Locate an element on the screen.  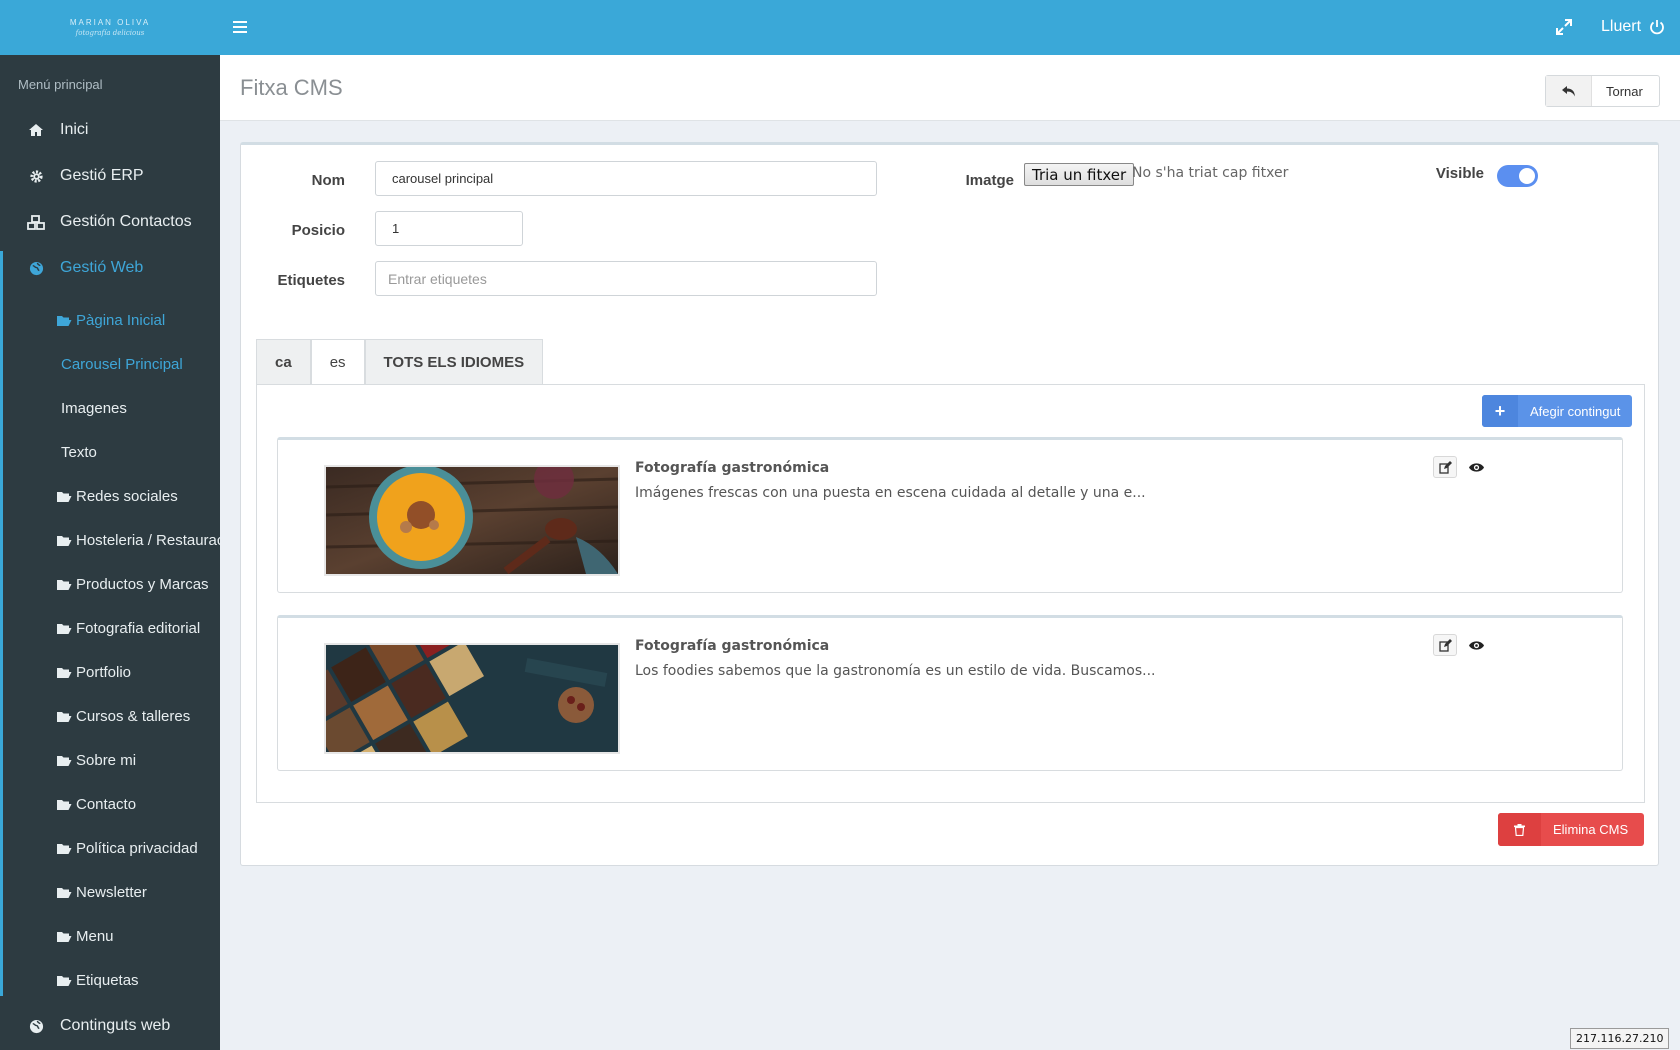
brand-line-1: MARIAN OLIVA is located at coordinates (110, 22).